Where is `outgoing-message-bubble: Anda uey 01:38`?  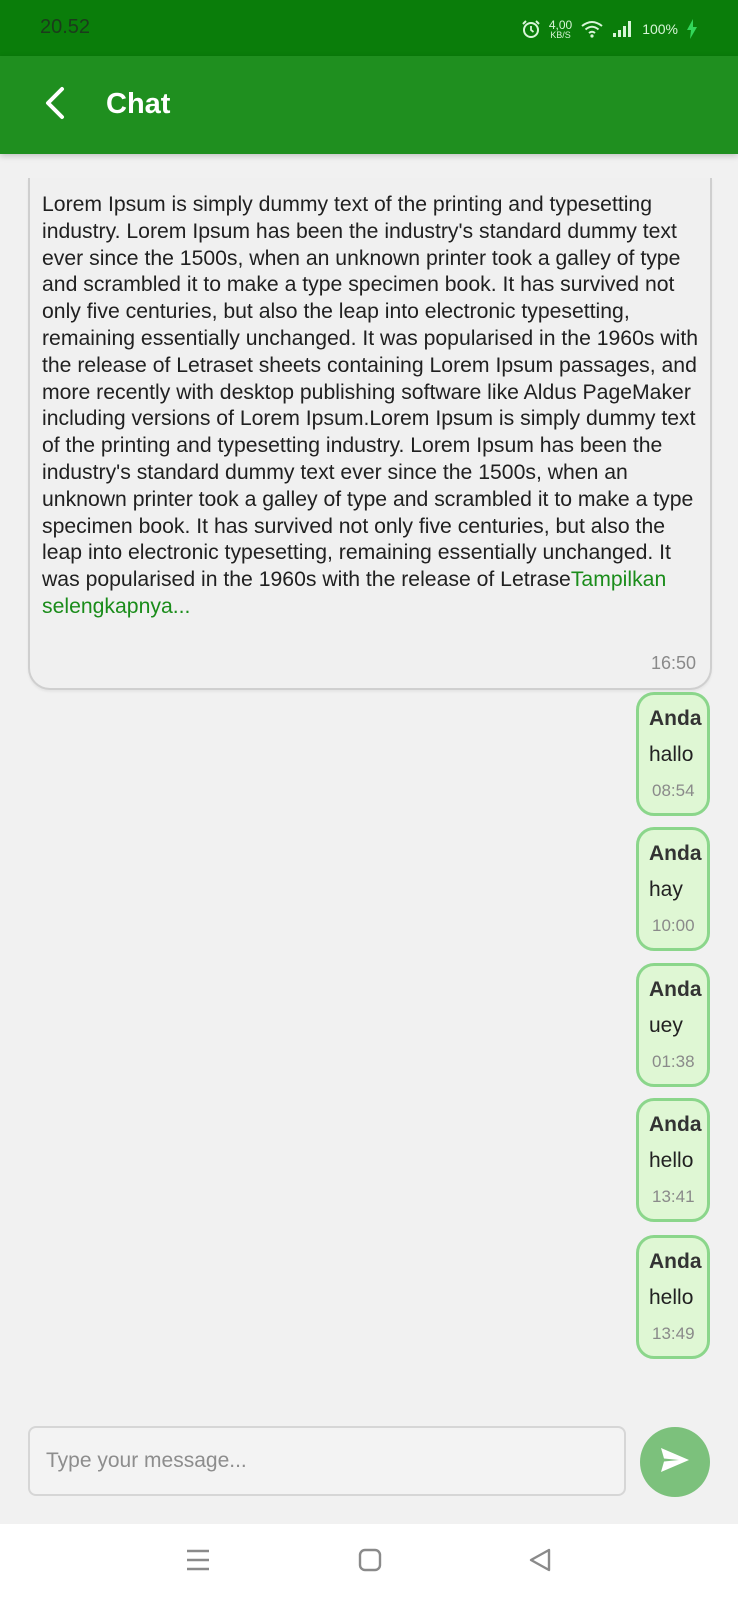
outgoing-message-bubble: Anda uey 01:38 is located at coordinates (673, 1025).